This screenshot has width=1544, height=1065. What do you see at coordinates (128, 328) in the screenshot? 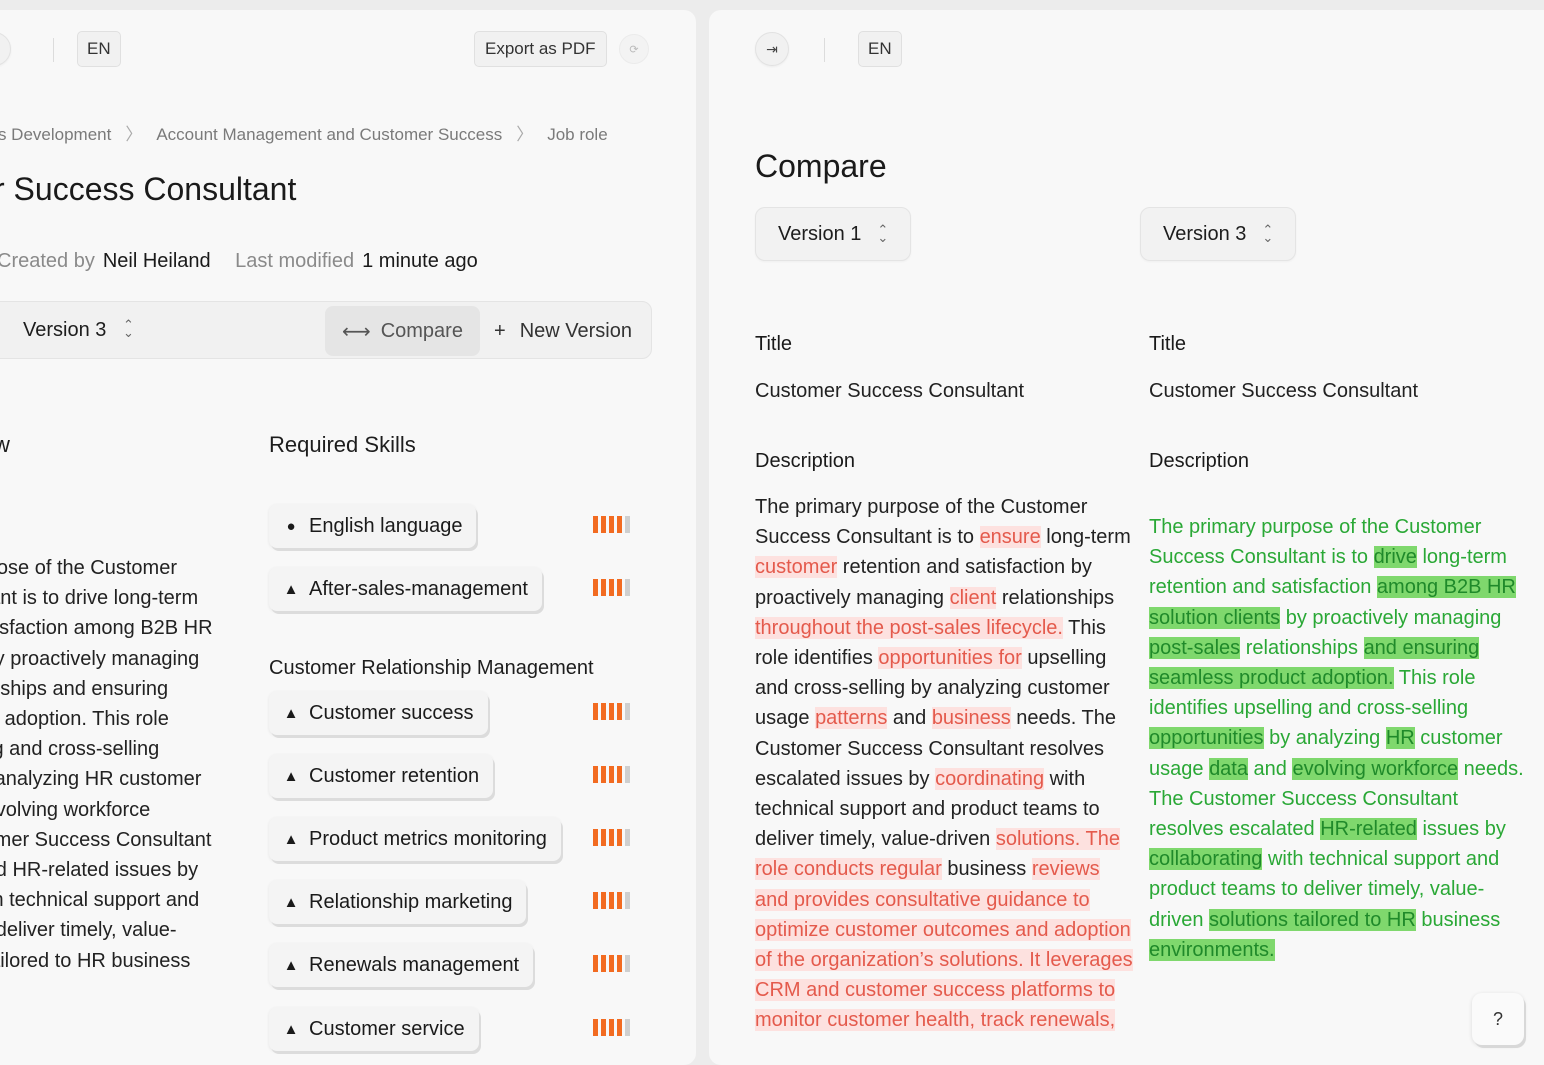
I see `chevron-updown-icon: ⌃ ⌄` at bounding box center [128, 328].